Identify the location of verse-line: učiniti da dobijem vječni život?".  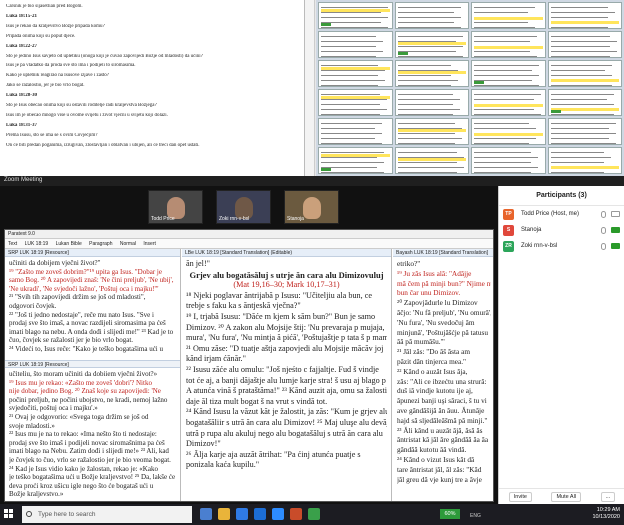
(55, 263).